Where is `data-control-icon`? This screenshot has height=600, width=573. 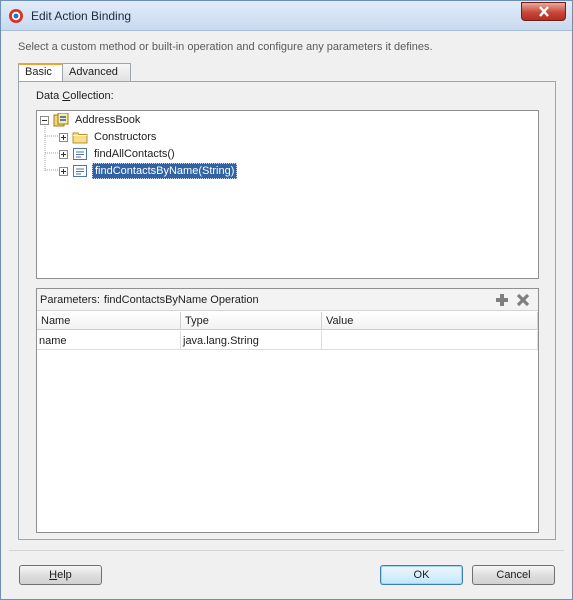 data-control-icon is located at coordinates (61, 120).